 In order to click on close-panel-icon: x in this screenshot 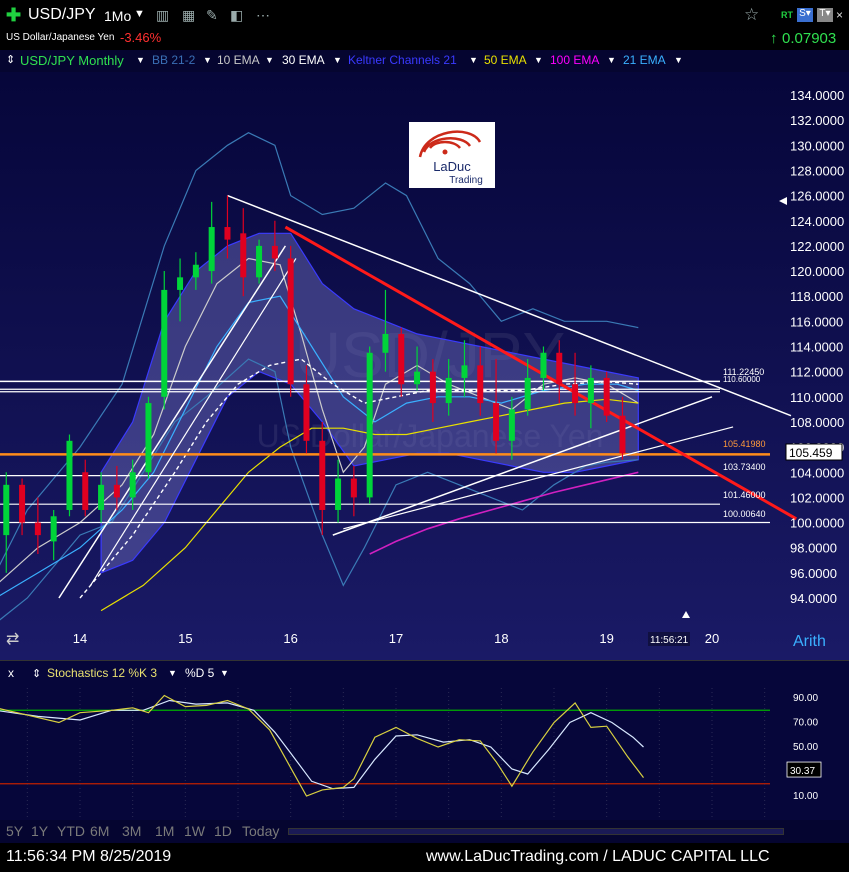, I will do `click(11, 673)`.